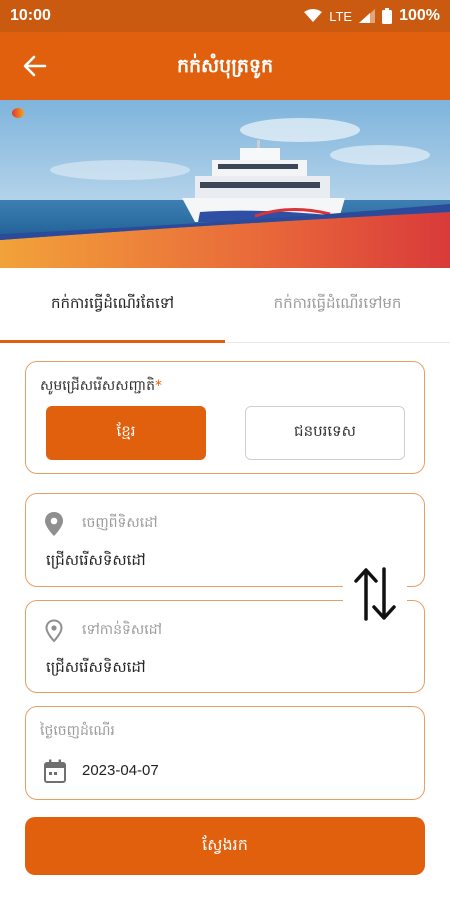 The height and width of the screenshot is (900, 450). I want to click on nationality-foreign-button: ជនបរទេស, so click(325, 433).